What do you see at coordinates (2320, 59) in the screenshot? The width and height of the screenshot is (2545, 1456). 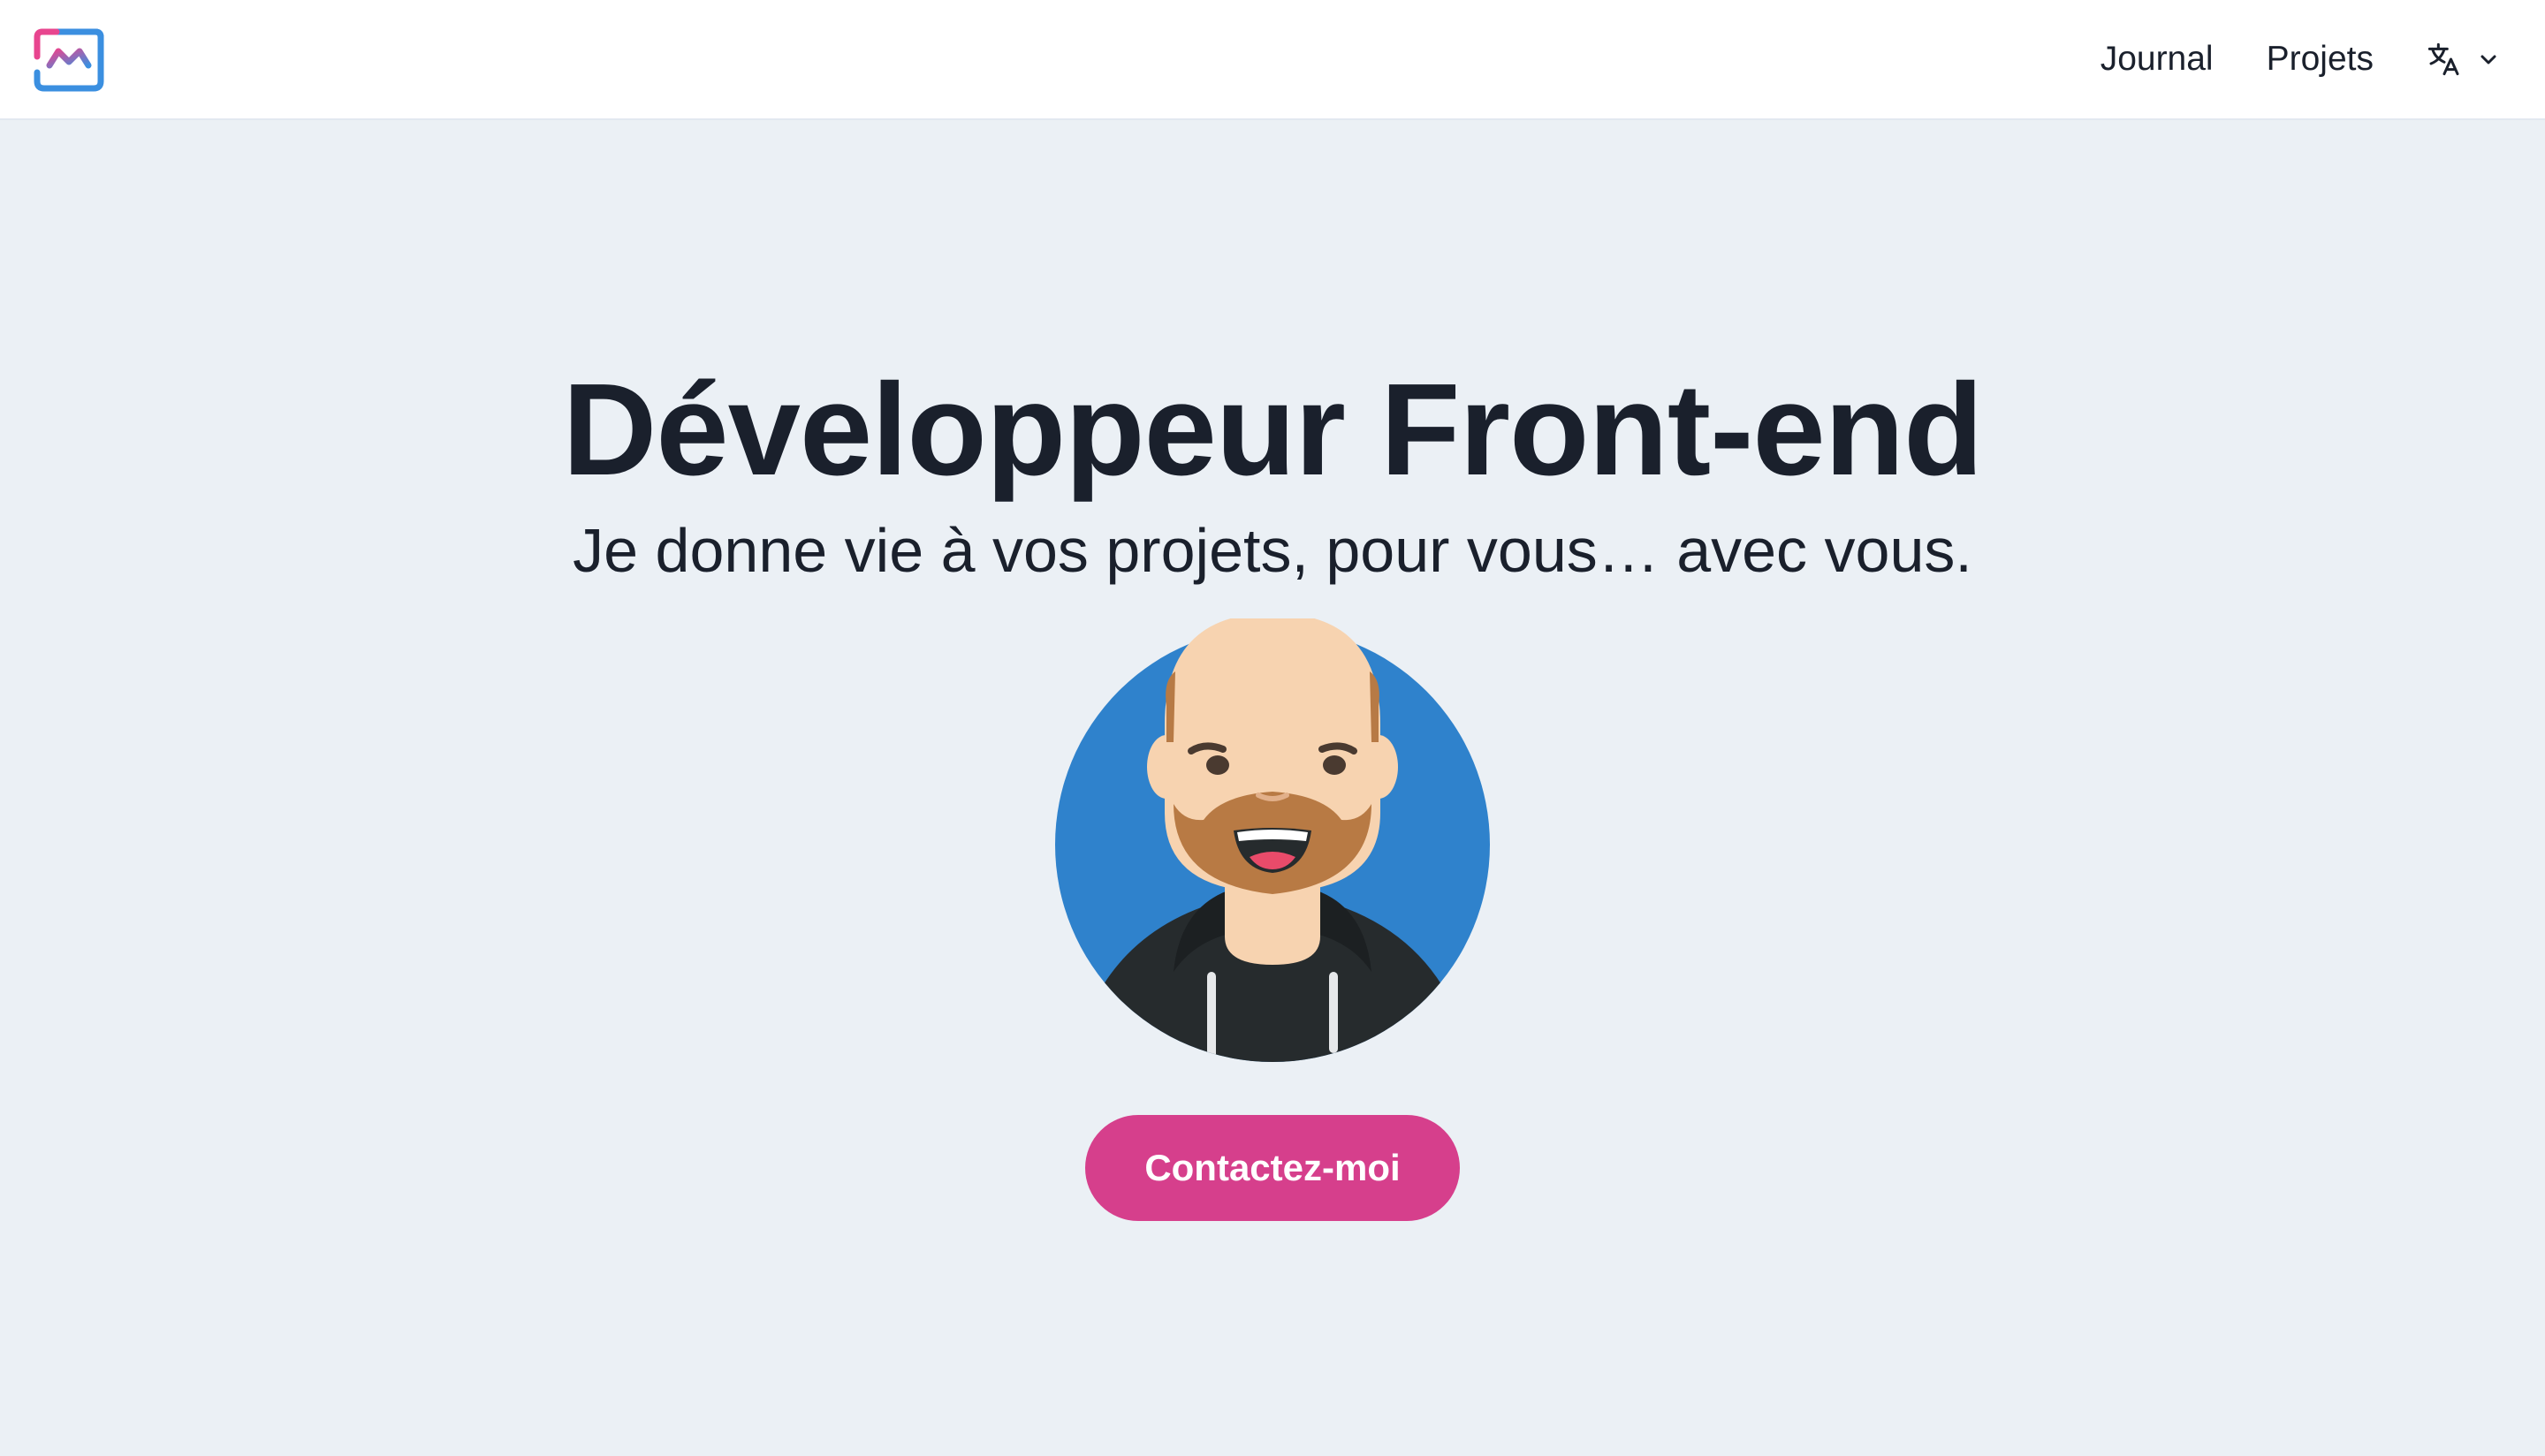 I see `nav-link-projets: Projets` at bounding box center [2320, 59].